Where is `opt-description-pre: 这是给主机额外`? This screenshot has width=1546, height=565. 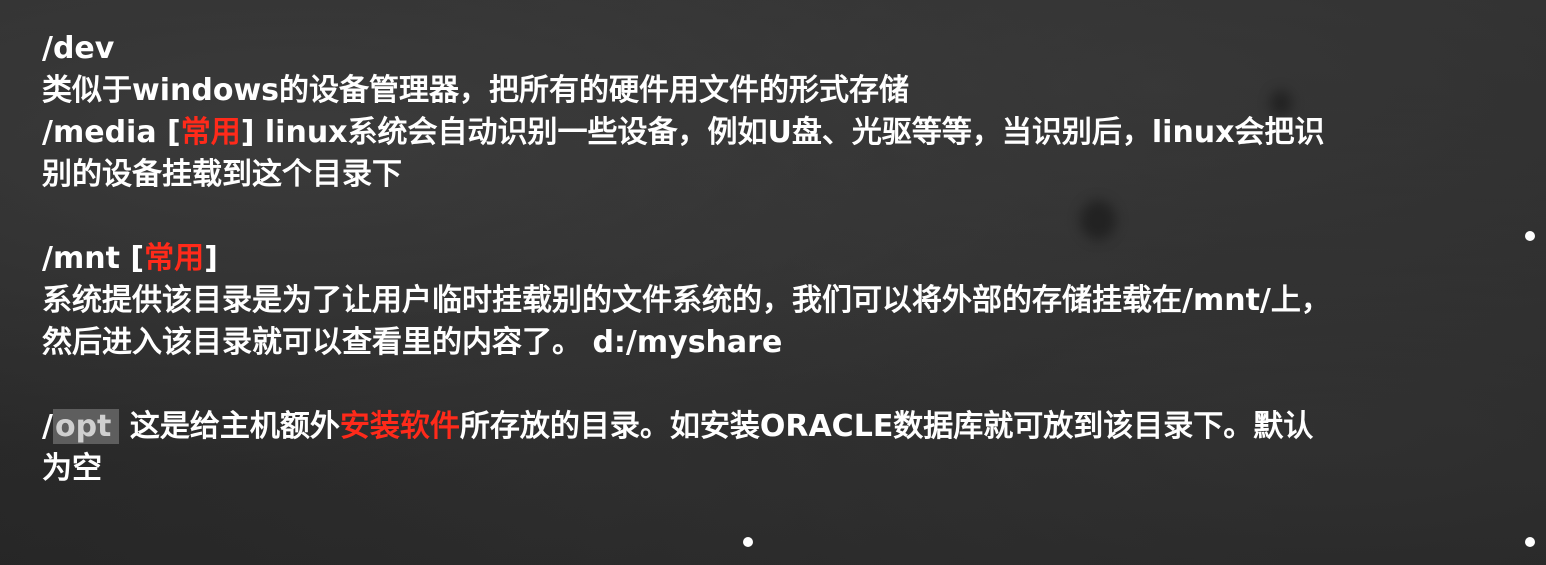 opt-description-pre: 这是给主机额外 is located at coordinates (229, 426).